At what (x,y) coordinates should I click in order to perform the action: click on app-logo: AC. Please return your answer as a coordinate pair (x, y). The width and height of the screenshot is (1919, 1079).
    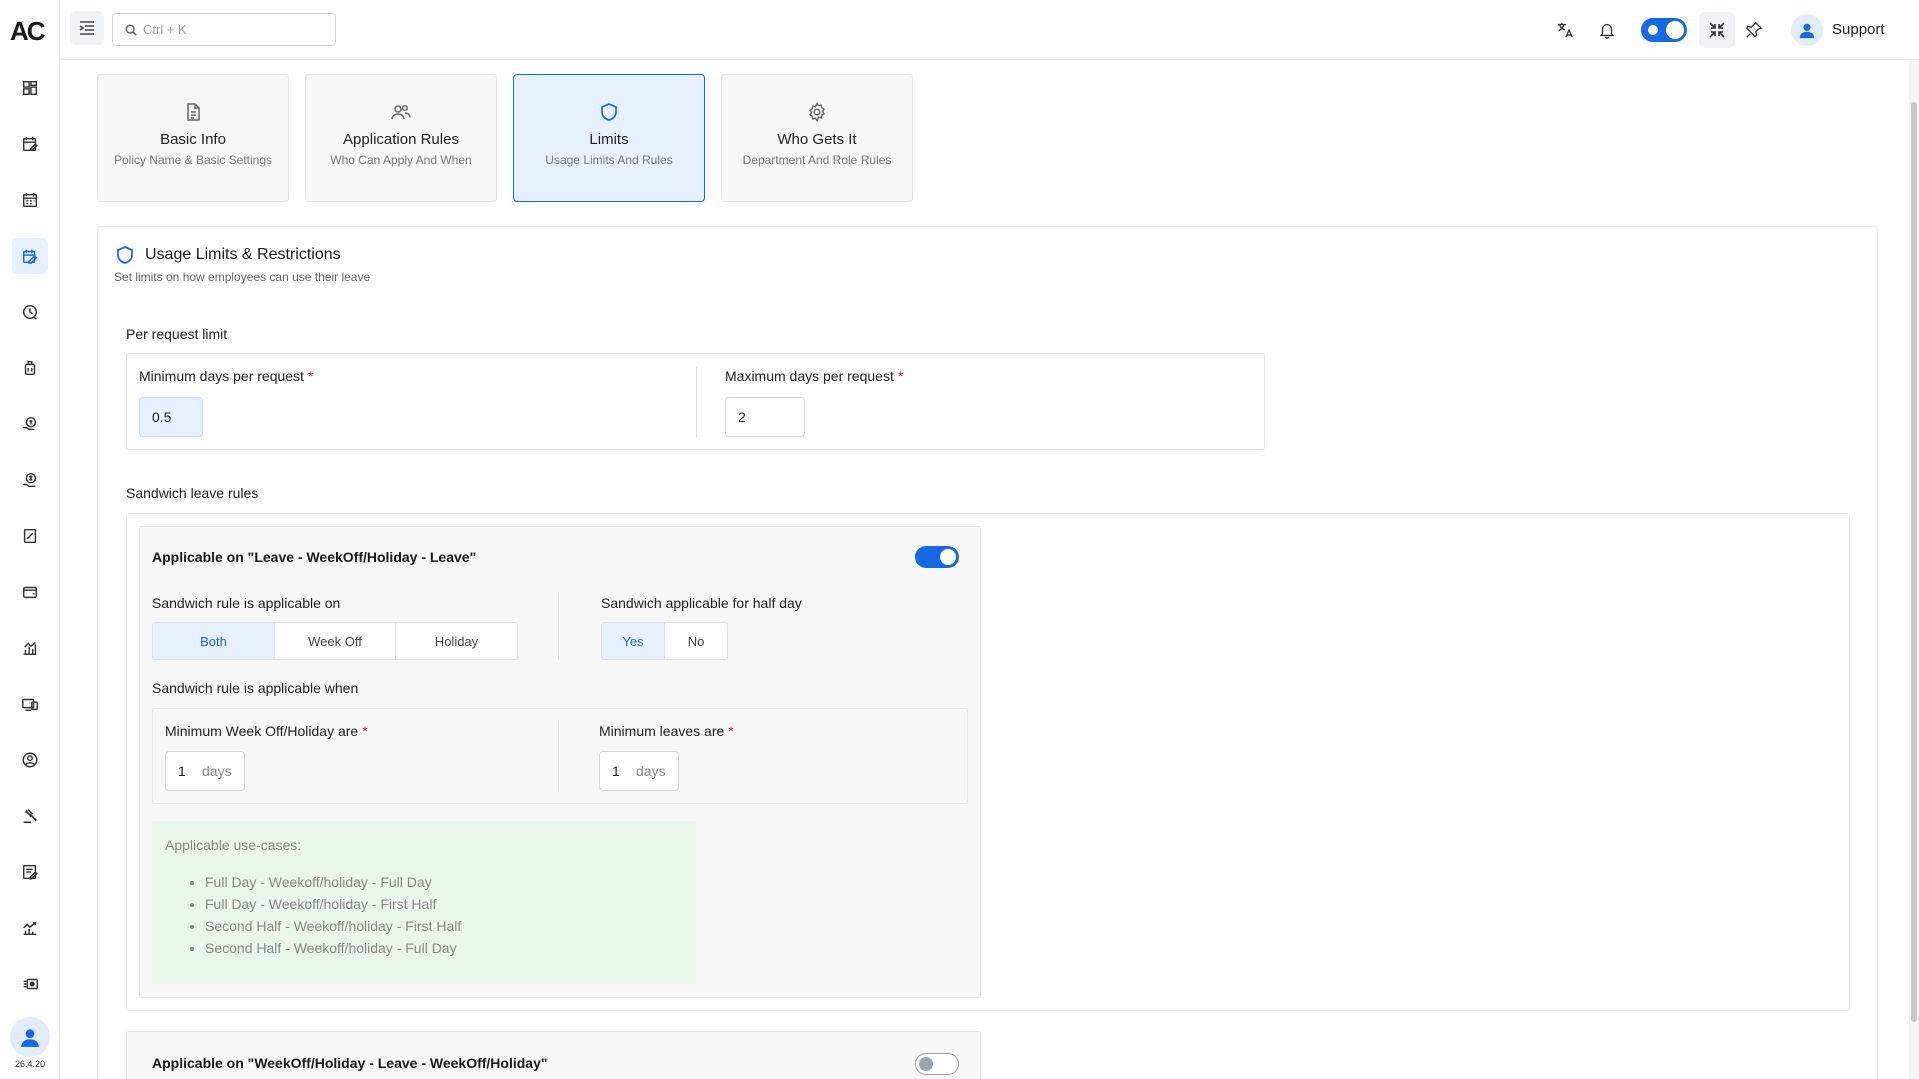
    Looking at the image, I should click on (30, 31).